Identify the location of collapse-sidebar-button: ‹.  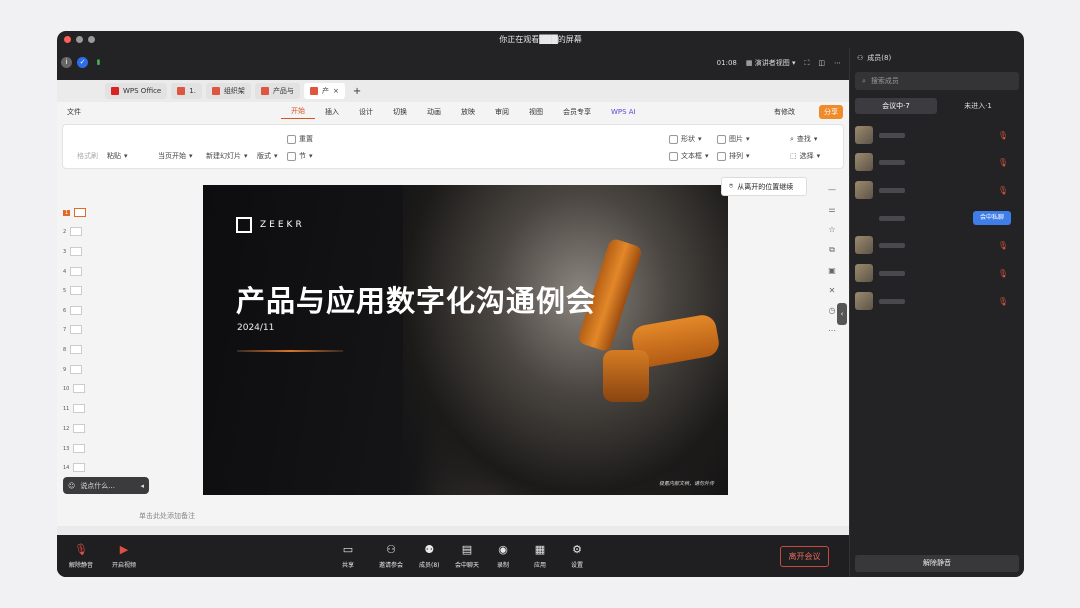
(842, 314).